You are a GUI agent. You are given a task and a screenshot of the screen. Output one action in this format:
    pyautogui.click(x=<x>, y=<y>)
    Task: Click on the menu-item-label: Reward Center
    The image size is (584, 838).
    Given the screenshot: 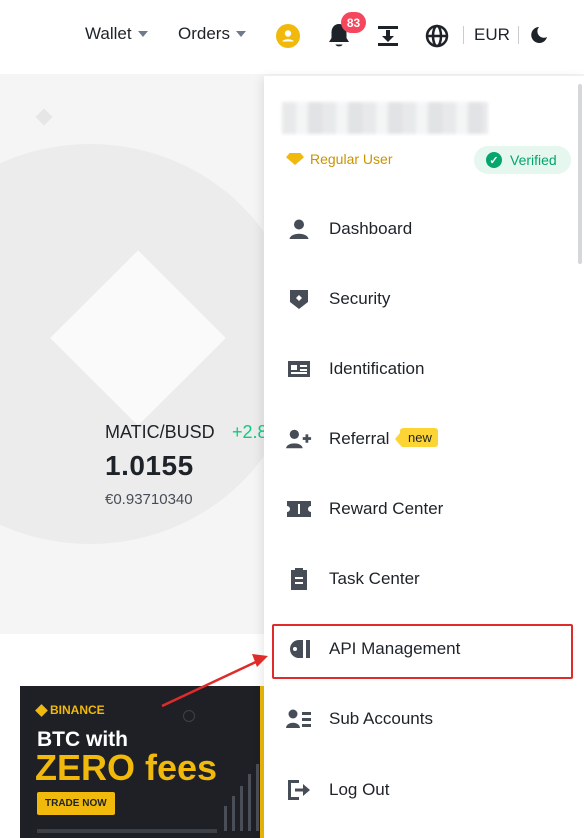 What is the action you would take?
    pyautogui.click(x=386, y=508)
    